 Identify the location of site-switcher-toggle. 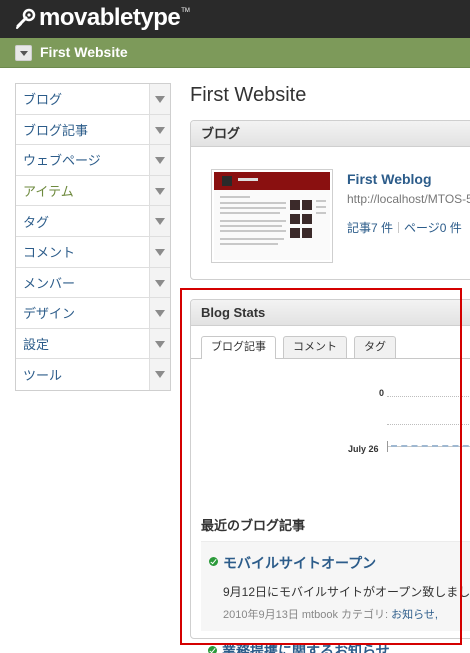
(23, 53).